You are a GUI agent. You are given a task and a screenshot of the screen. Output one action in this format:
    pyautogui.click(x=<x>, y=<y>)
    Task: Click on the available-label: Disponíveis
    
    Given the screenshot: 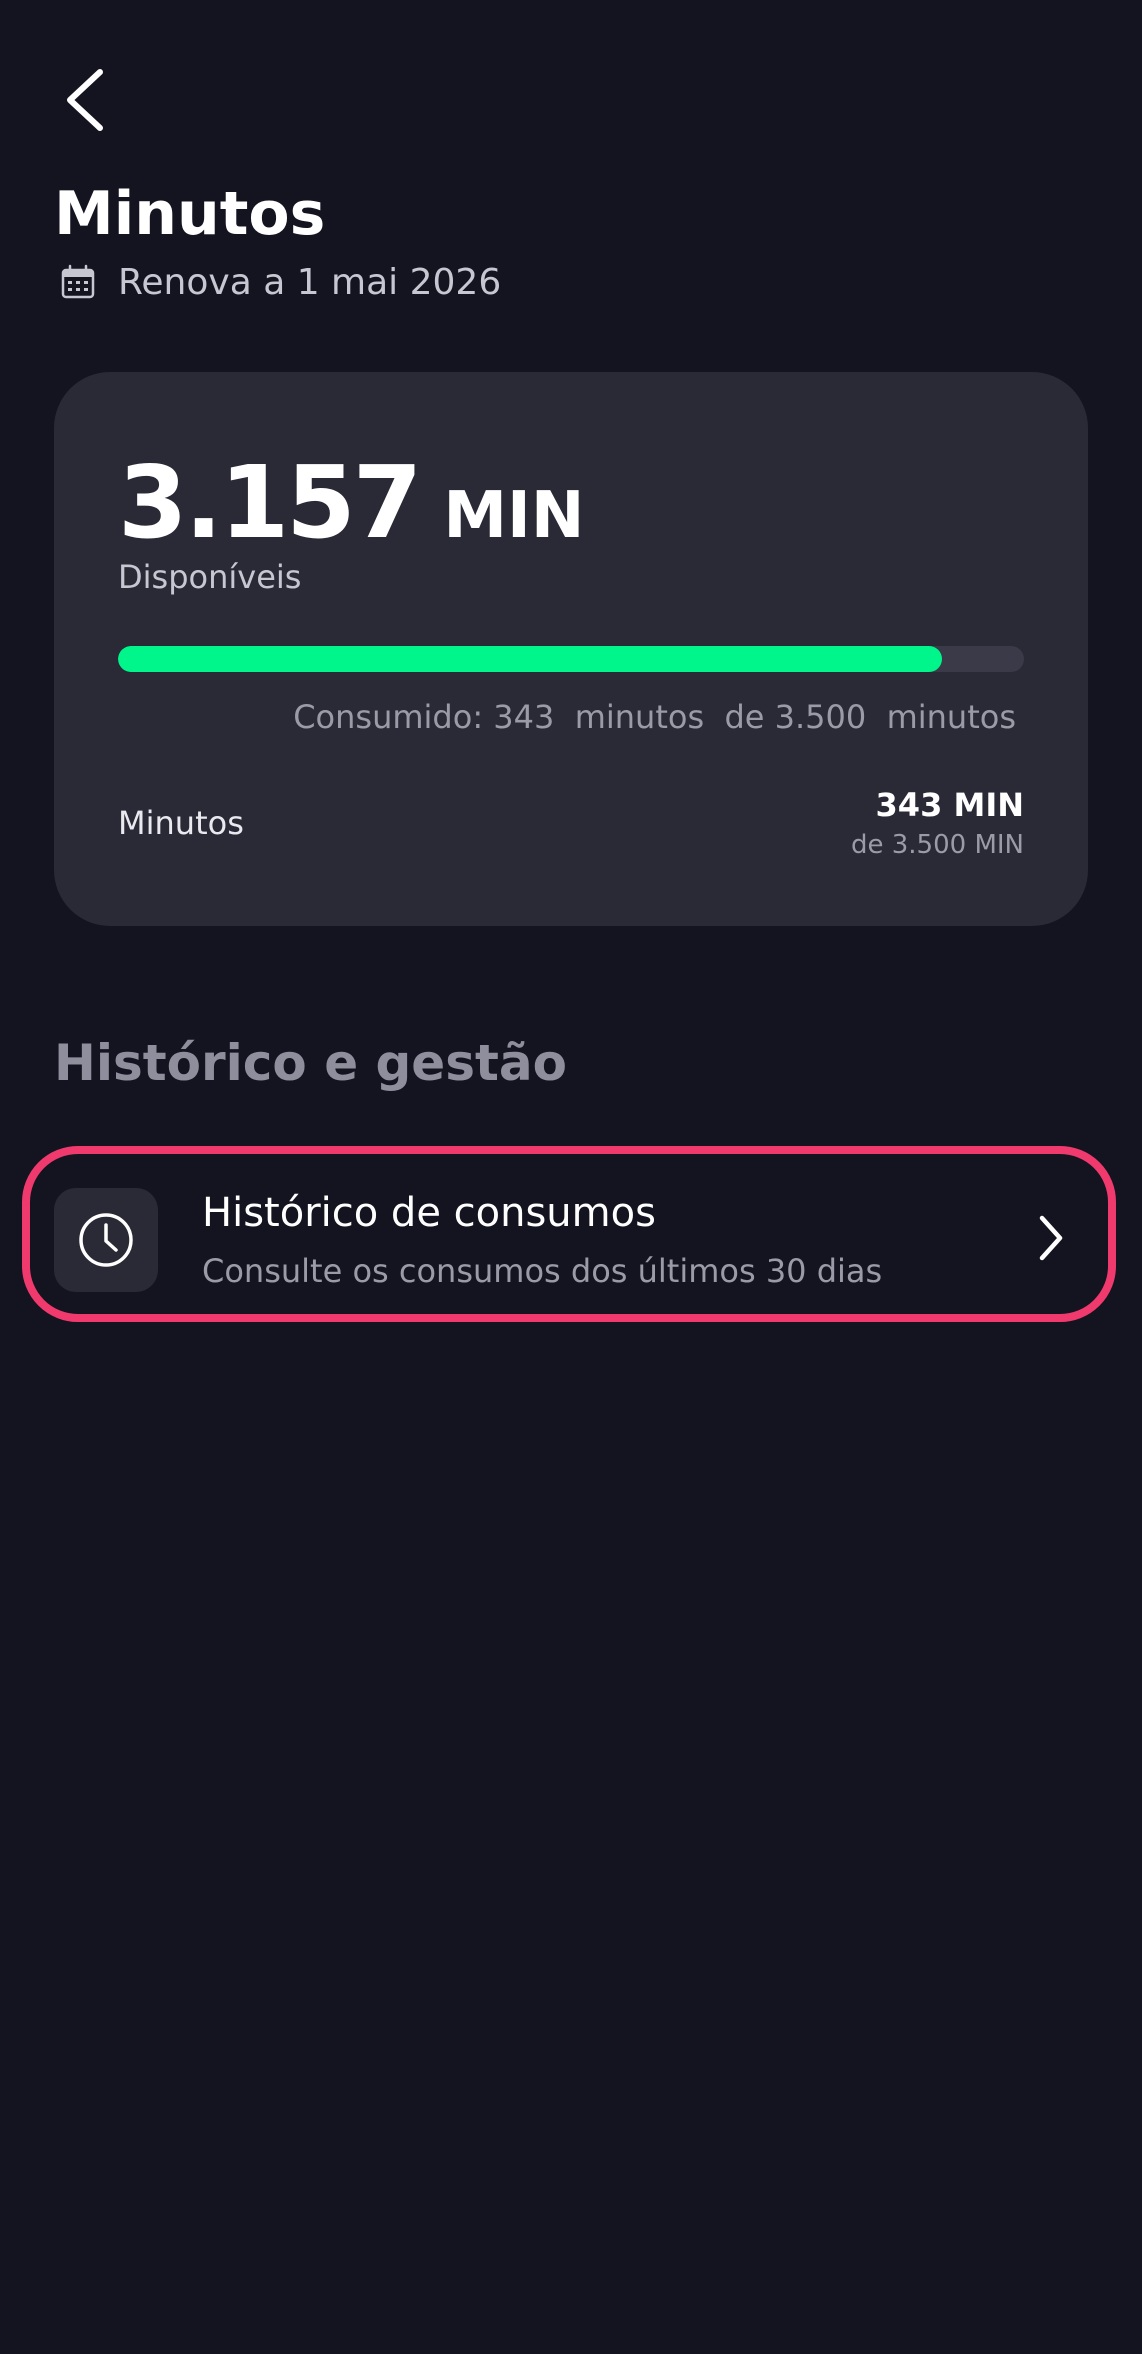 What is the action you would take?
    pyautogui.click(x=210, y=577)
    